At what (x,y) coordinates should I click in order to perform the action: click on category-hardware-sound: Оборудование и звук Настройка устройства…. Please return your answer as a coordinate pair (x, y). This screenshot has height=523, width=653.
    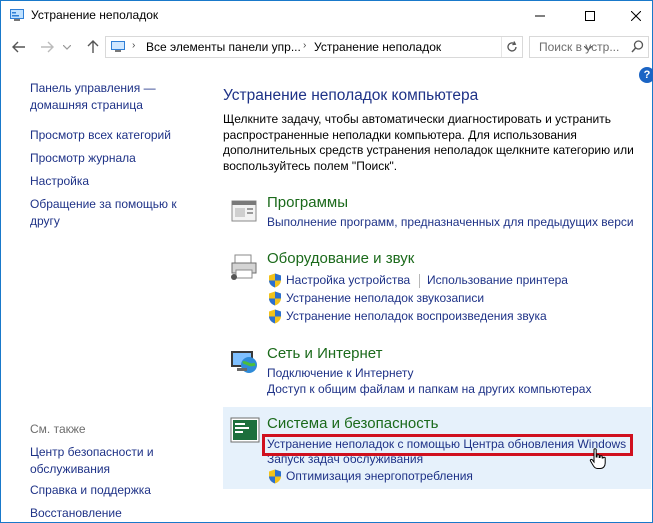
    Looking at the image, I should click on (437, 289).